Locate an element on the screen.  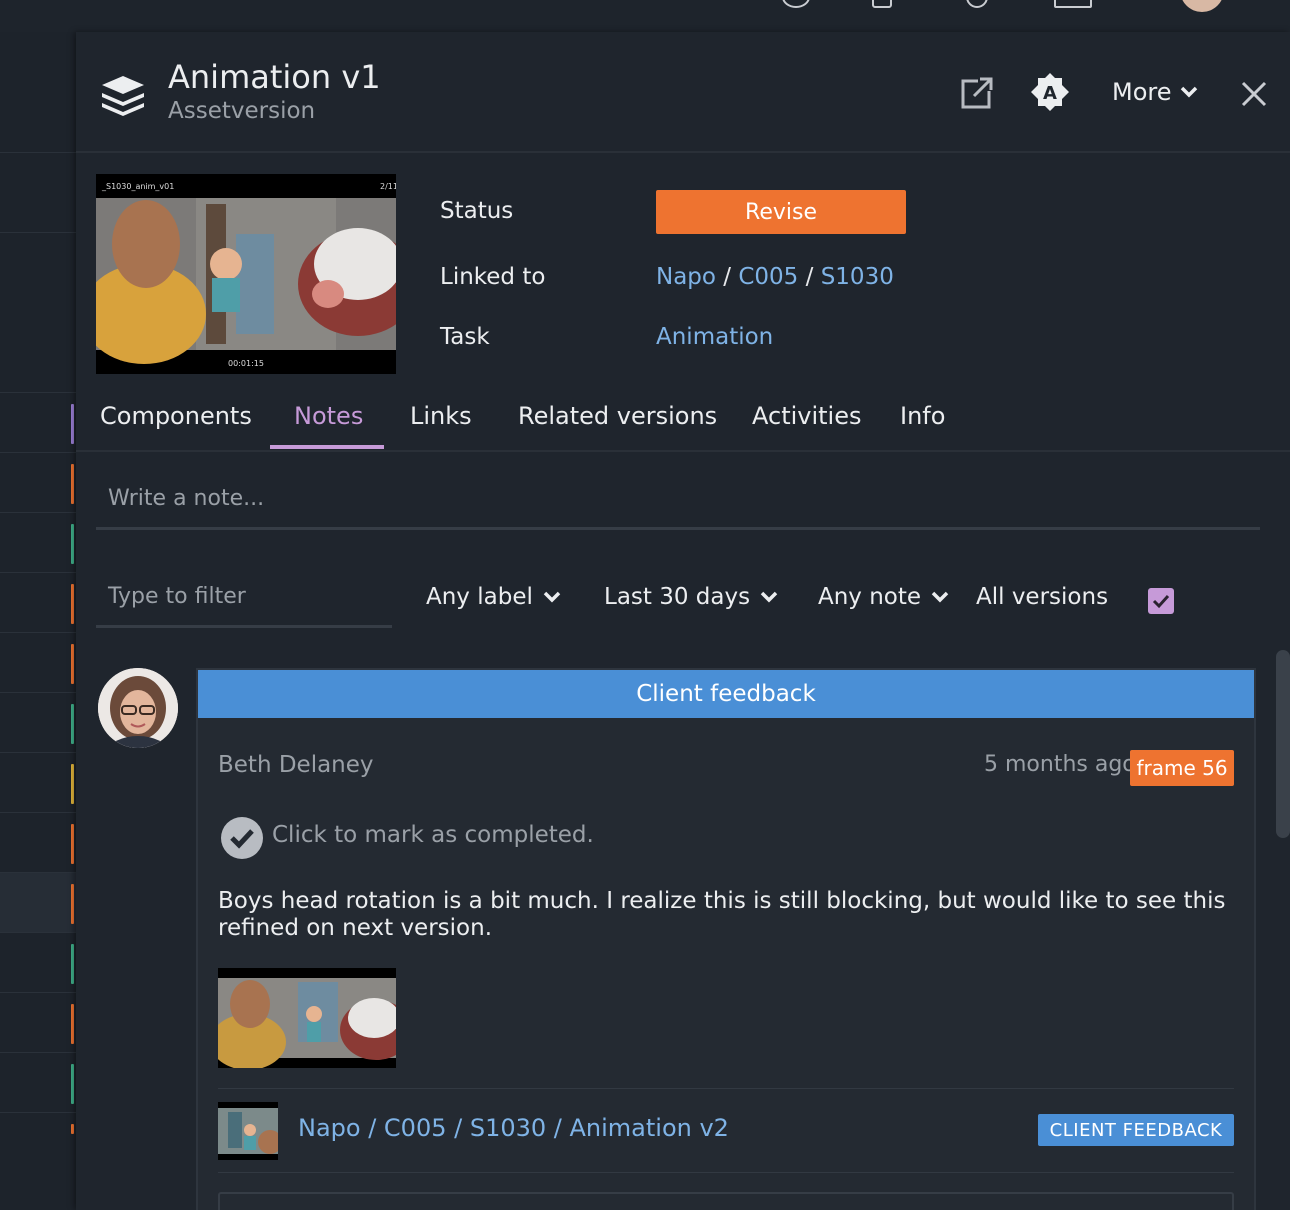
all-versions-checkbox is located at coordinates (1161, 601).